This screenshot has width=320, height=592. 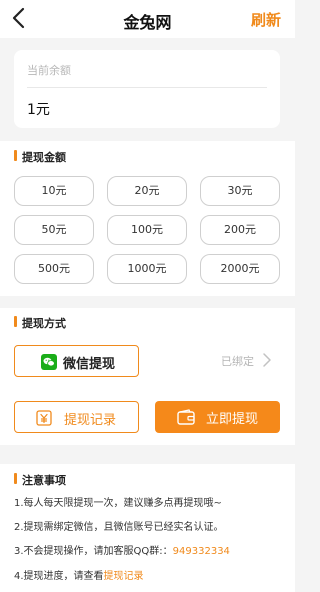 What do you see at coordinates (44, 418) in the screenshot?
I see `yuan-ticket-icon` at bounding box center [44, 418].